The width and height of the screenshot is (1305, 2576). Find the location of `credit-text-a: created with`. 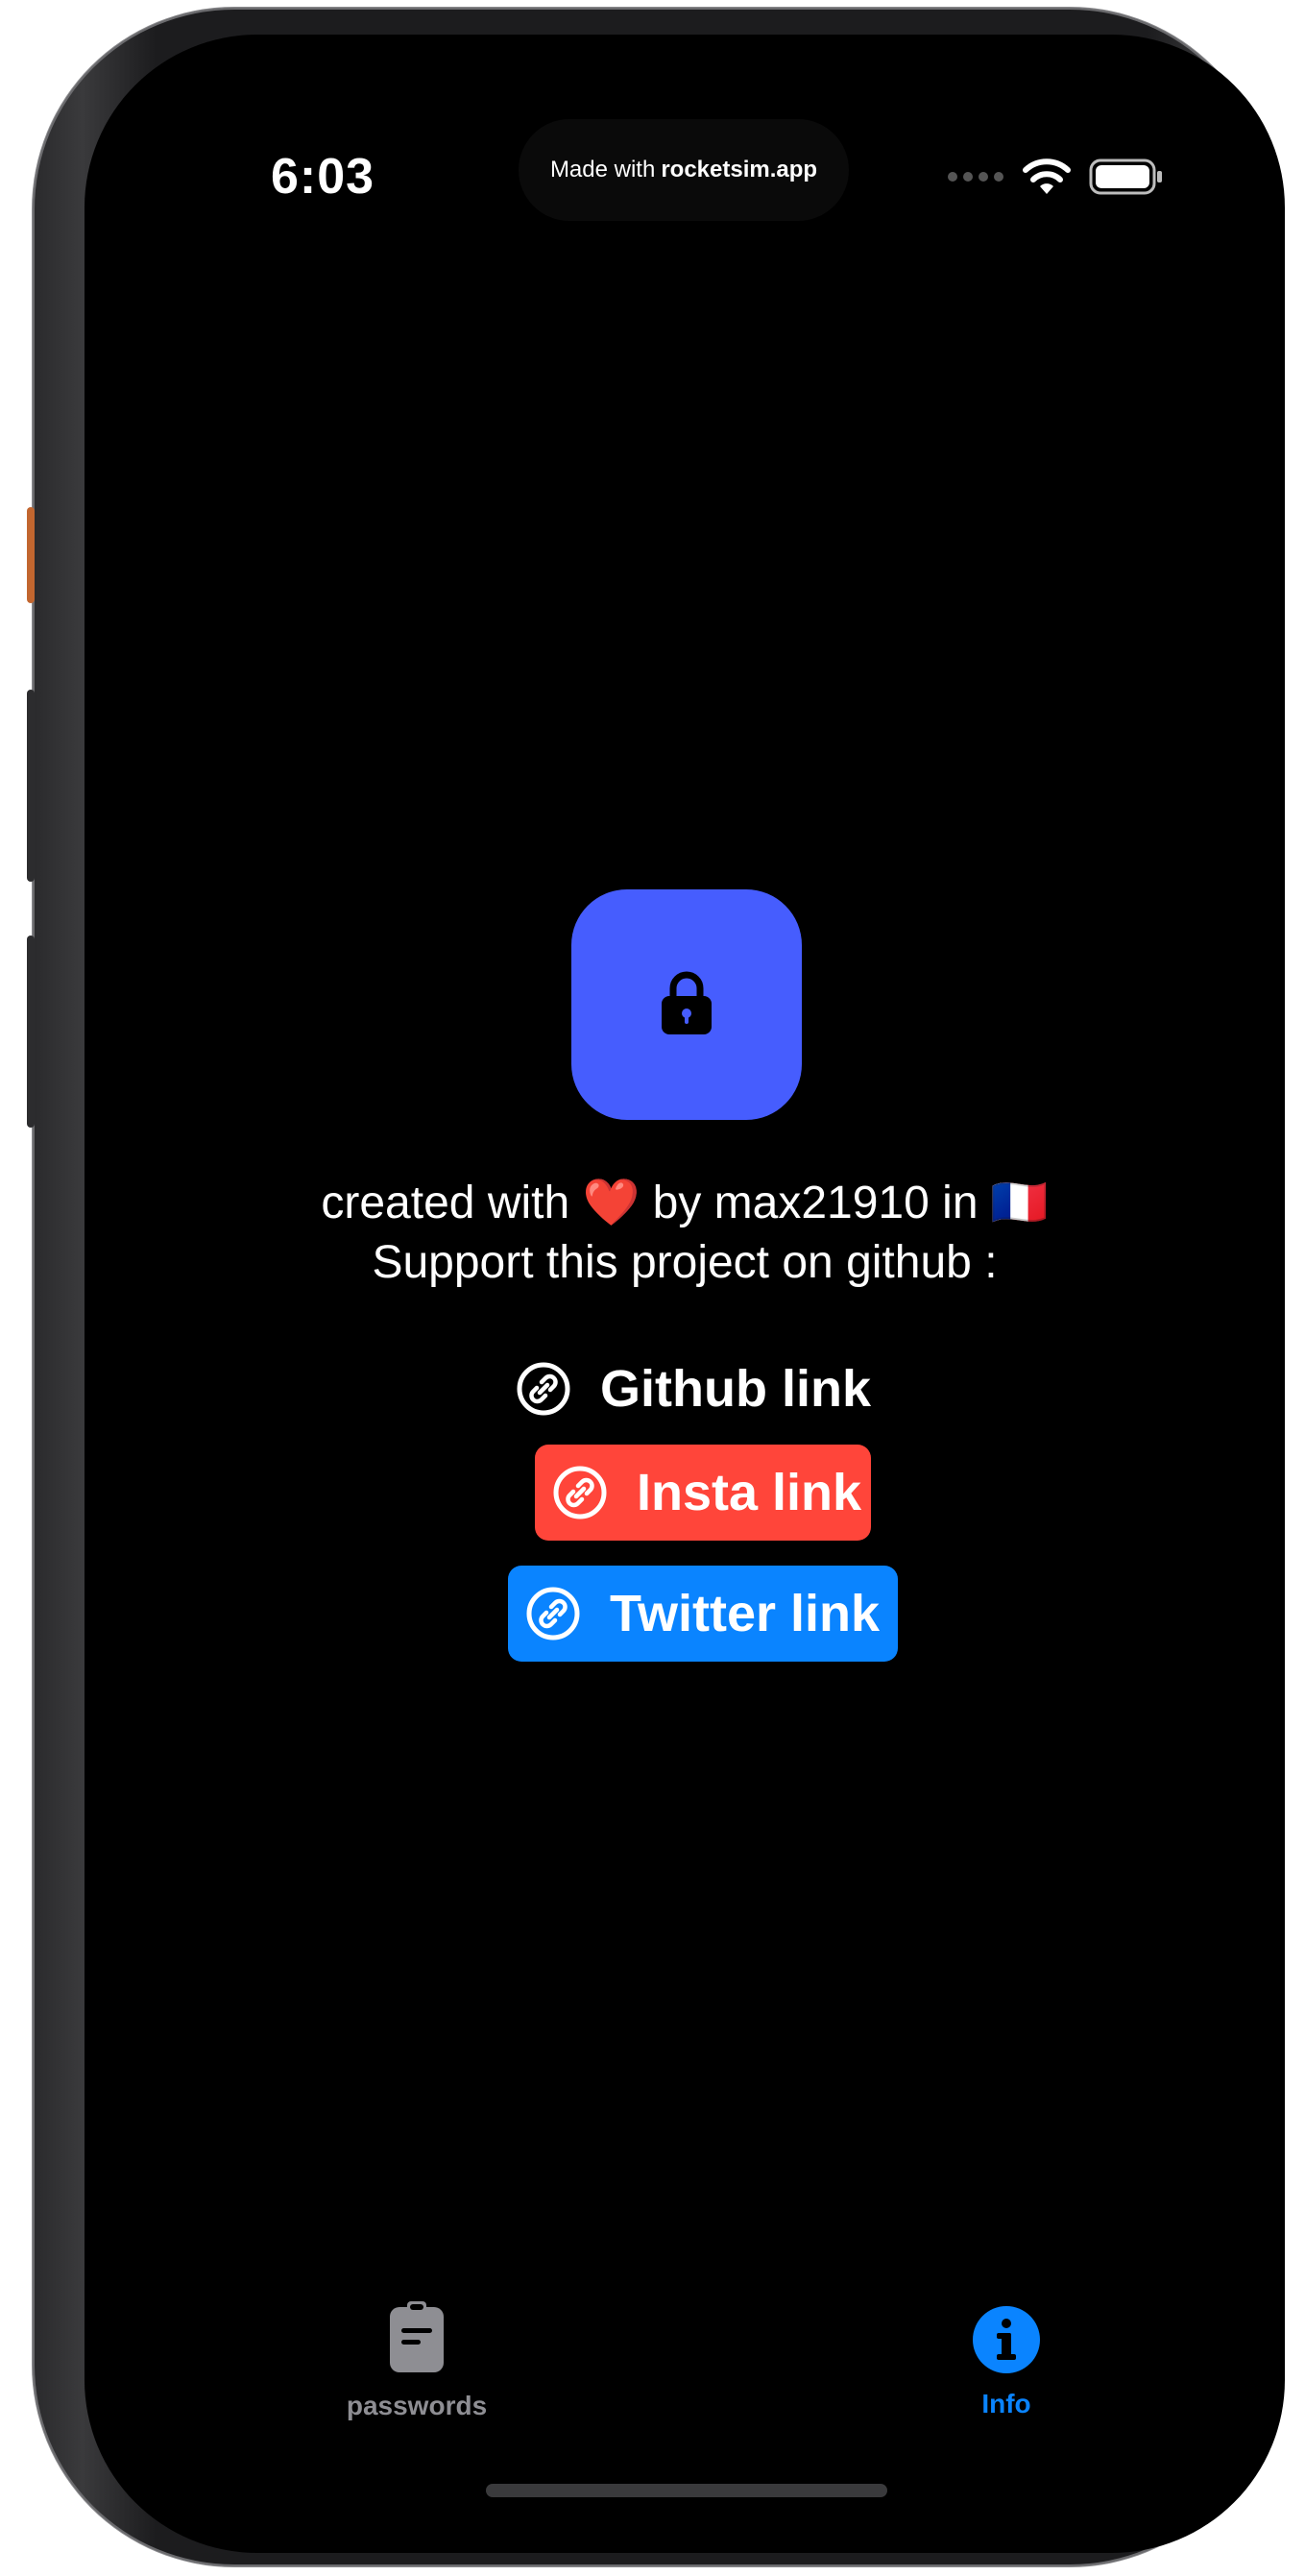

credit-text-a: created with is located at coordinates (446, 1203).